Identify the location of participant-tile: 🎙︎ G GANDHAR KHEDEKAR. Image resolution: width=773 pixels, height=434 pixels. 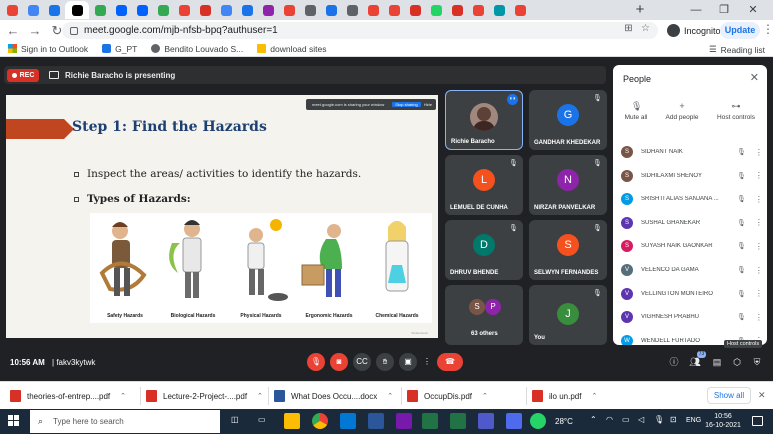
(568, 120).